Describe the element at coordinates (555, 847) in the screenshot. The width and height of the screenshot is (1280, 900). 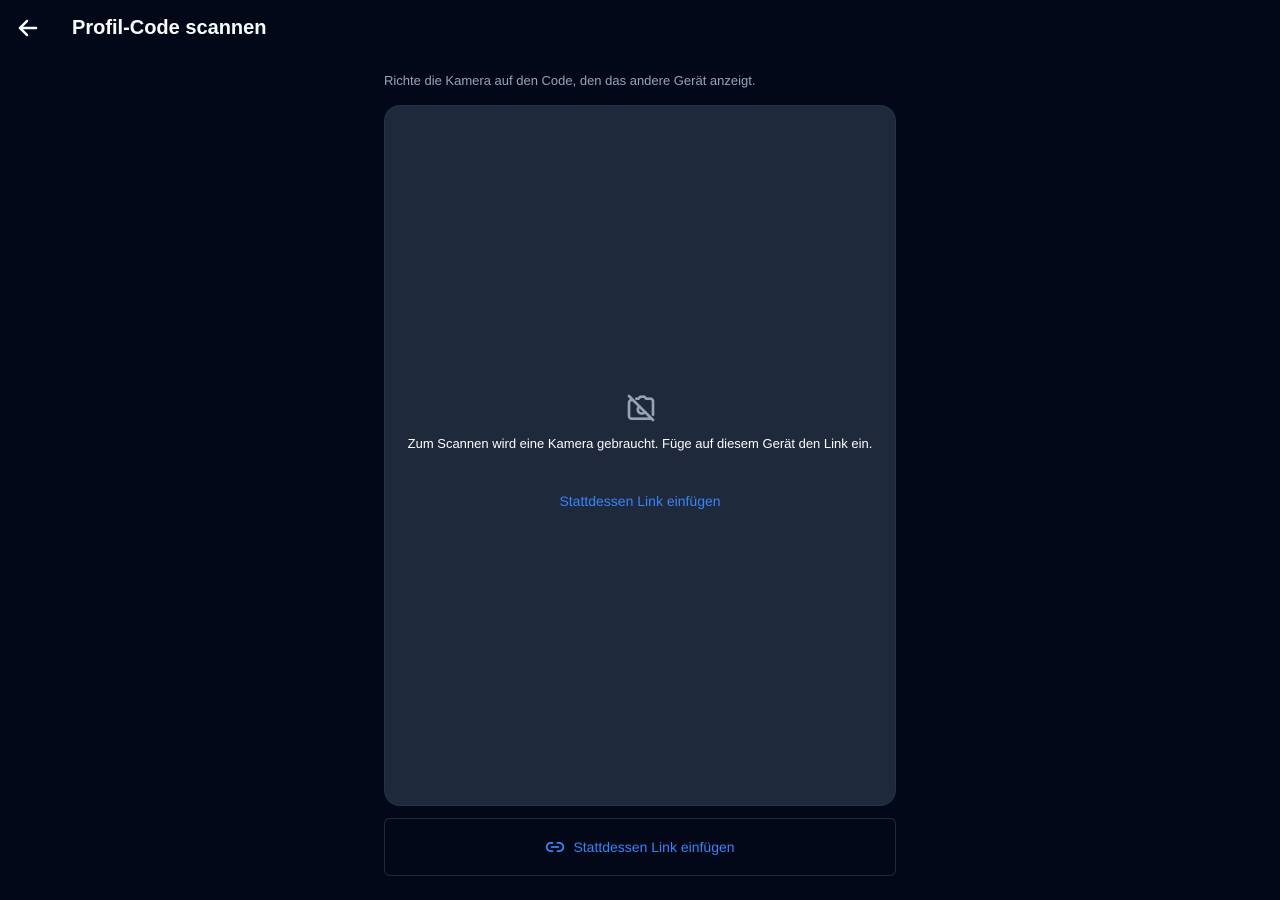
I see `link-icon` at that location.